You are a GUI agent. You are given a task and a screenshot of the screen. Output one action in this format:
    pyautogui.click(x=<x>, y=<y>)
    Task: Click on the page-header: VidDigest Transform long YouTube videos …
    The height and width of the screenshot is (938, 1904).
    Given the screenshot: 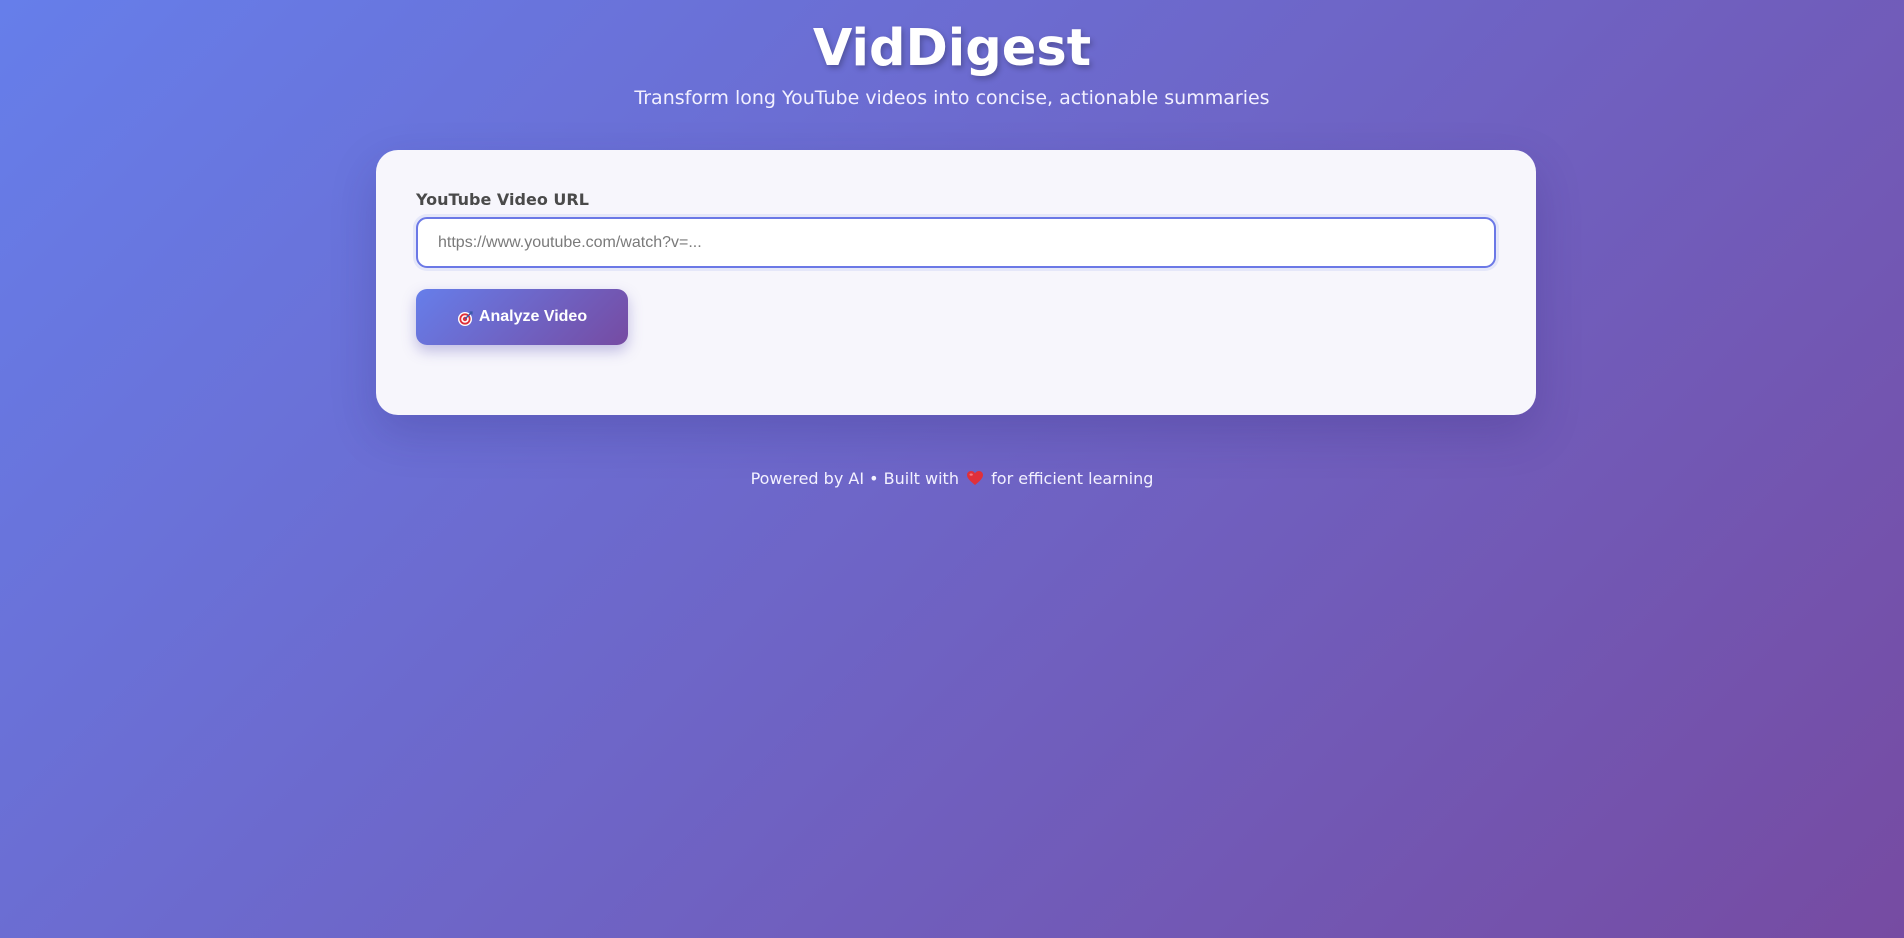 What is the action you would take?
    pyautogui.click(x=952, y=64)
    